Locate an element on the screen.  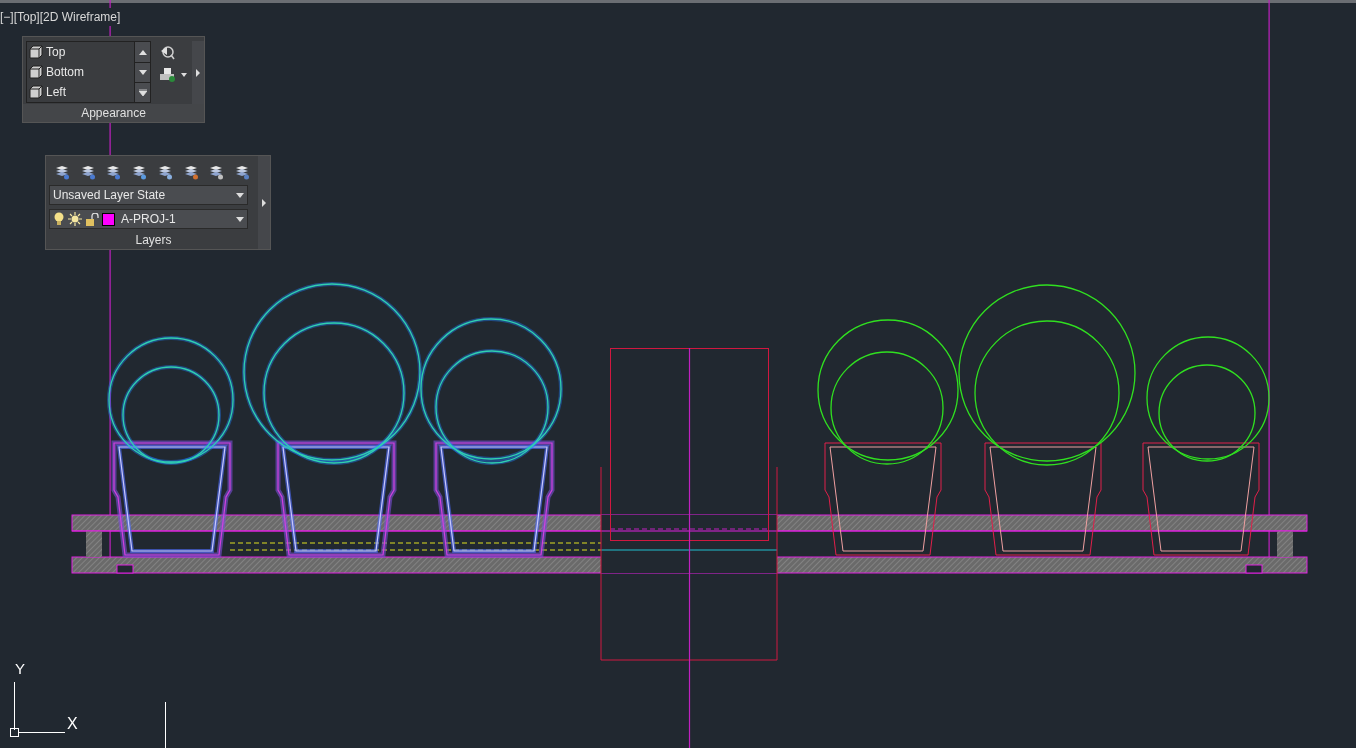
scroll-up-icon is located at coordinates (142, 52).